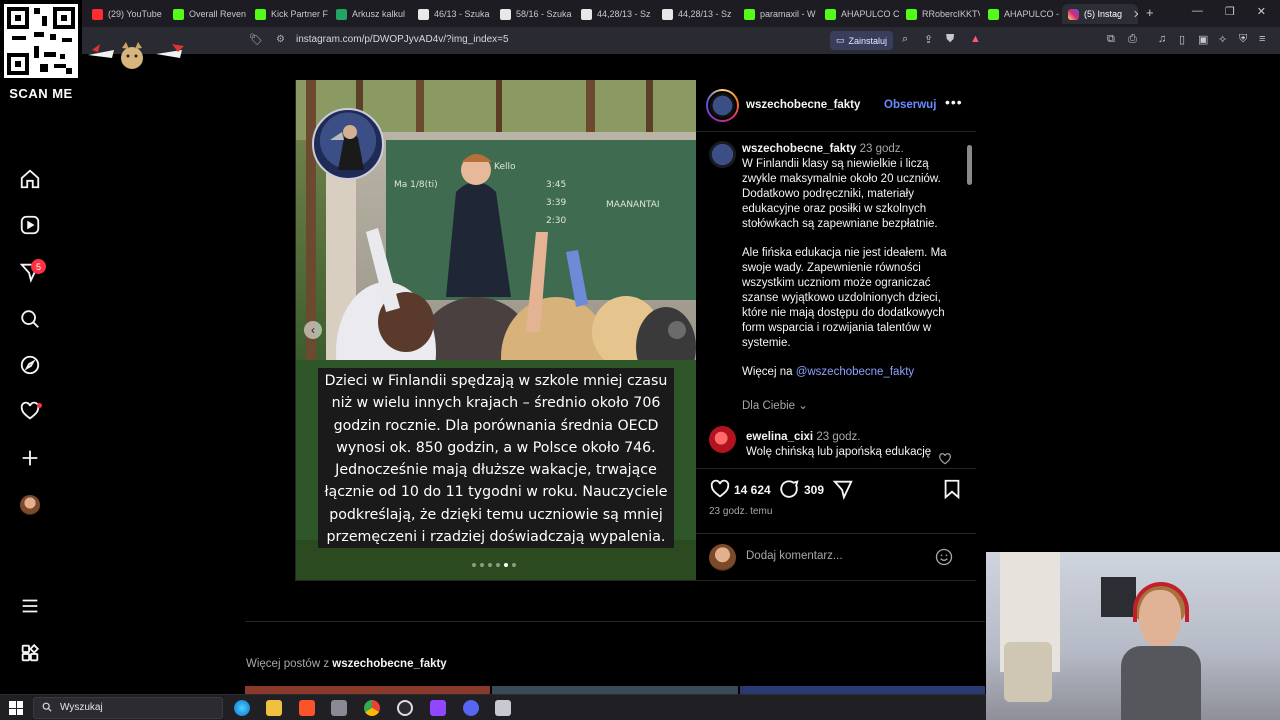 This screenshot has width=1280, height=720. I want to click on more-posts-heading: Więcej postów z wszechobecne_fakty, so click(346, 664).